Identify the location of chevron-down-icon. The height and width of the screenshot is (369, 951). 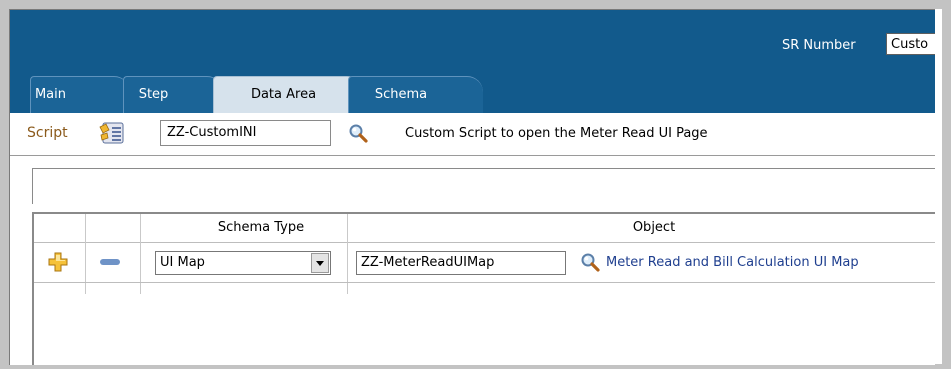
(320, 263).